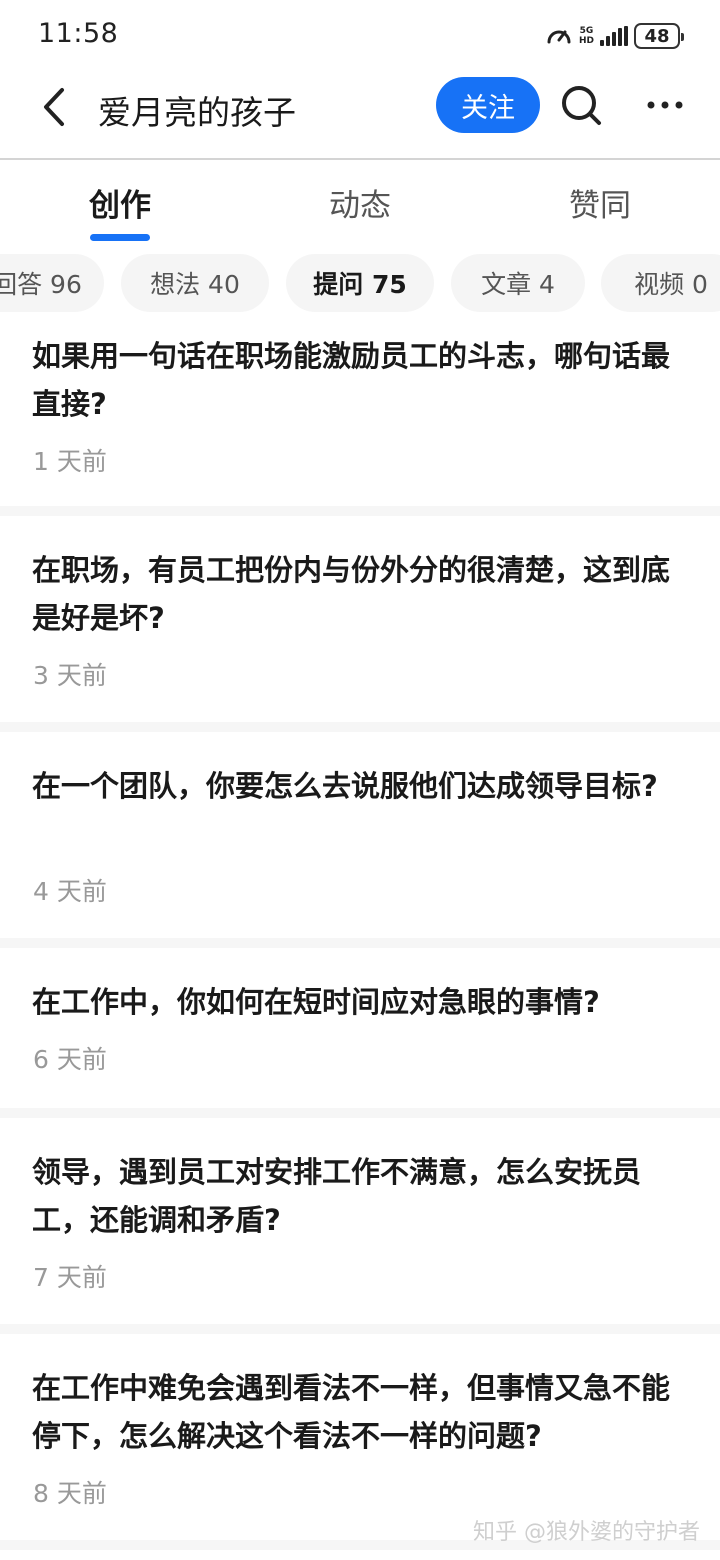  I want to click on battery-level: 48, so click(657, 36).